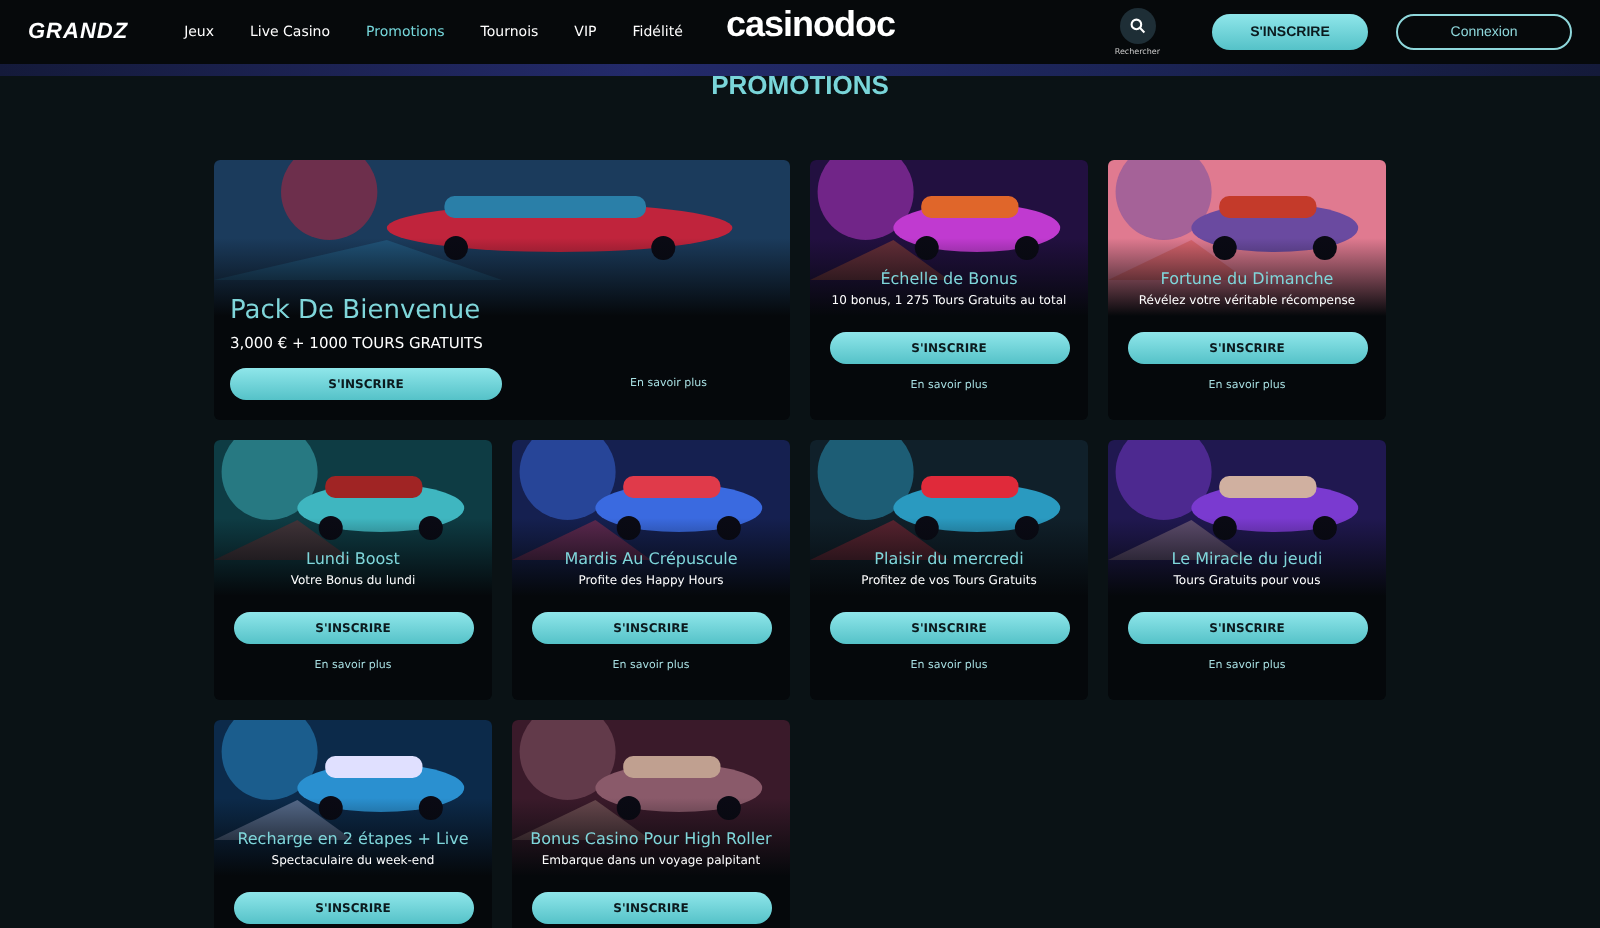  Describe the element at coordinates (651, 839) in the screenshot. I see `promo-title: Bonus Casino Pour High Roller` at that location.